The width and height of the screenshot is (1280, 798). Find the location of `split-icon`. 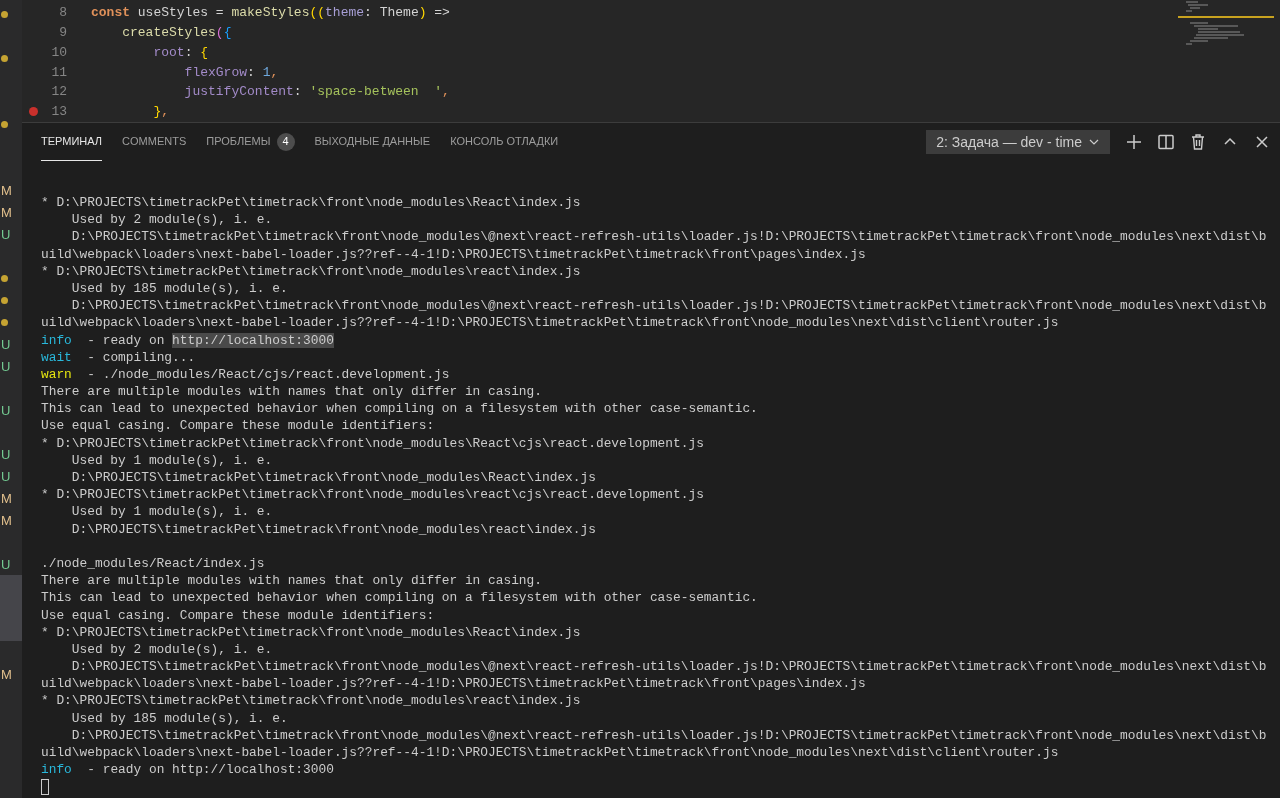

split-icon is located at coordinates (1166, 142).